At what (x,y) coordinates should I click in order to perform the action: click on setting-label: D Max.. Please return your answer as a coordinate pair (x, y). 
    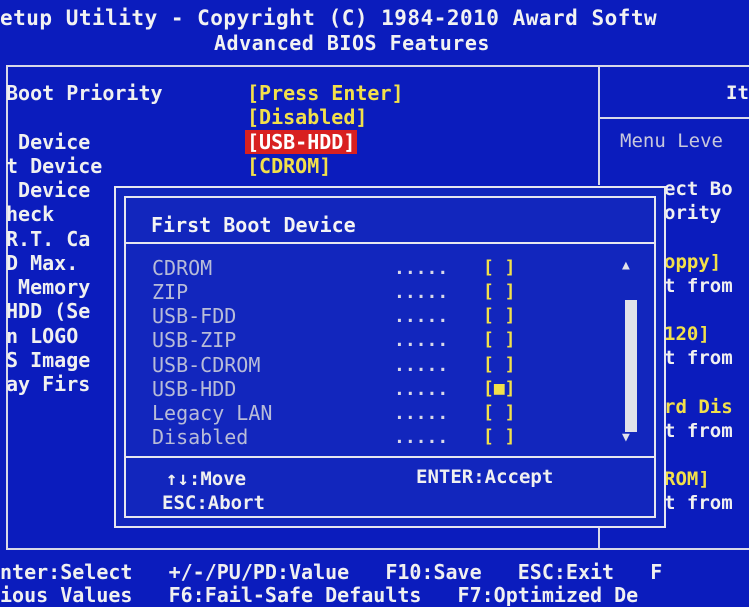
    Looking at the image, I should click on (42, 263).